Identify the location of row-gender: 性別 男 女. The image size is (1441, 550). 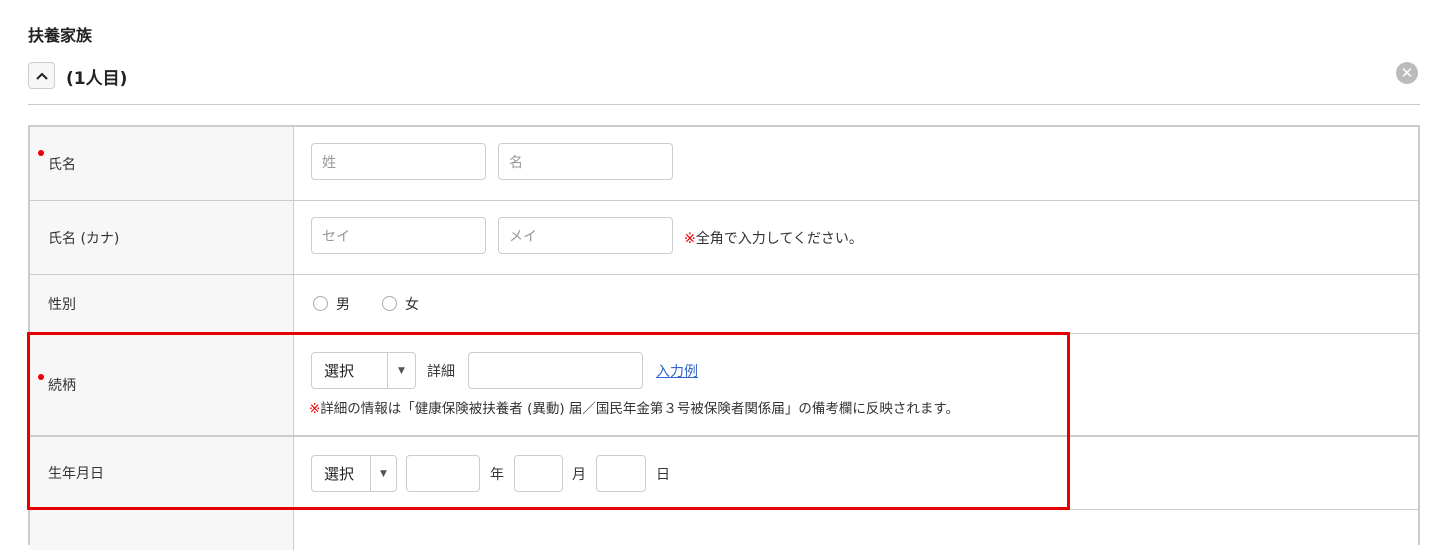
(724, 304).